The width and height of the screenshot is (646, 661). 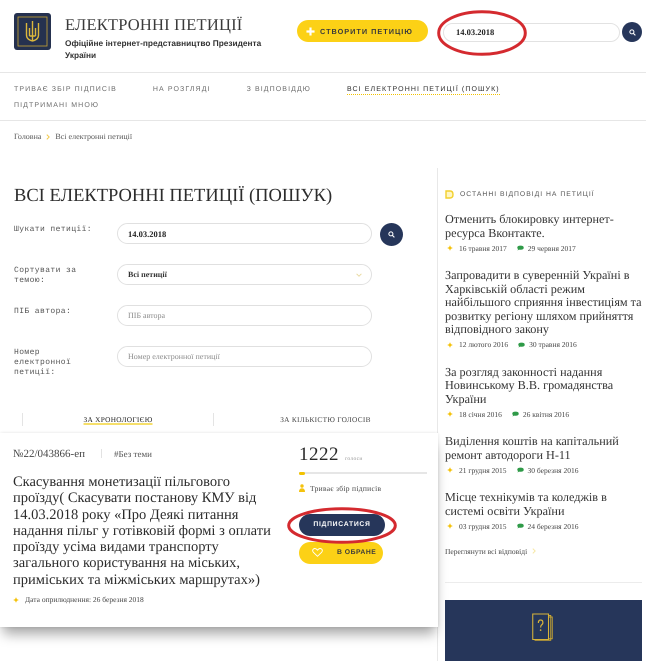 What do you see at coordinates (317, 552) in the screenshot?
I see `heart-icon` at bounding box center [317, 552].